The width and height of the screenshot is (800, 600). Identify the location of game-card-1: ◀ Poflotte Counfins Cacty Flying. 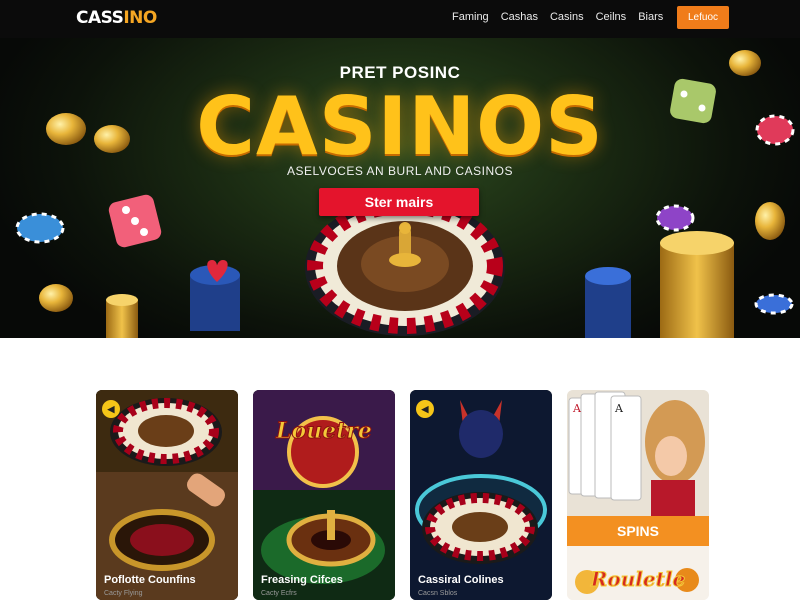
(167, 495).